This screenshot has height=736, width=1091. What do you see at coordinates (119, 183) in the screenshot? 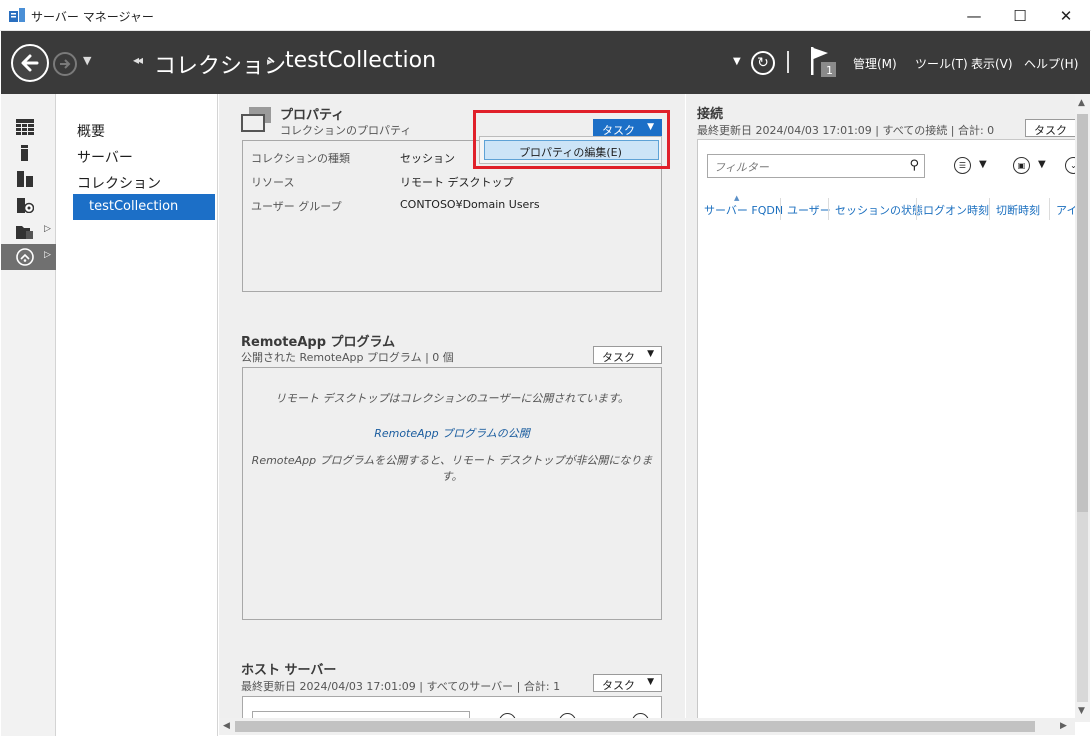
I see `nav-item-collections: コレクション` at bounding box center [119, 183].